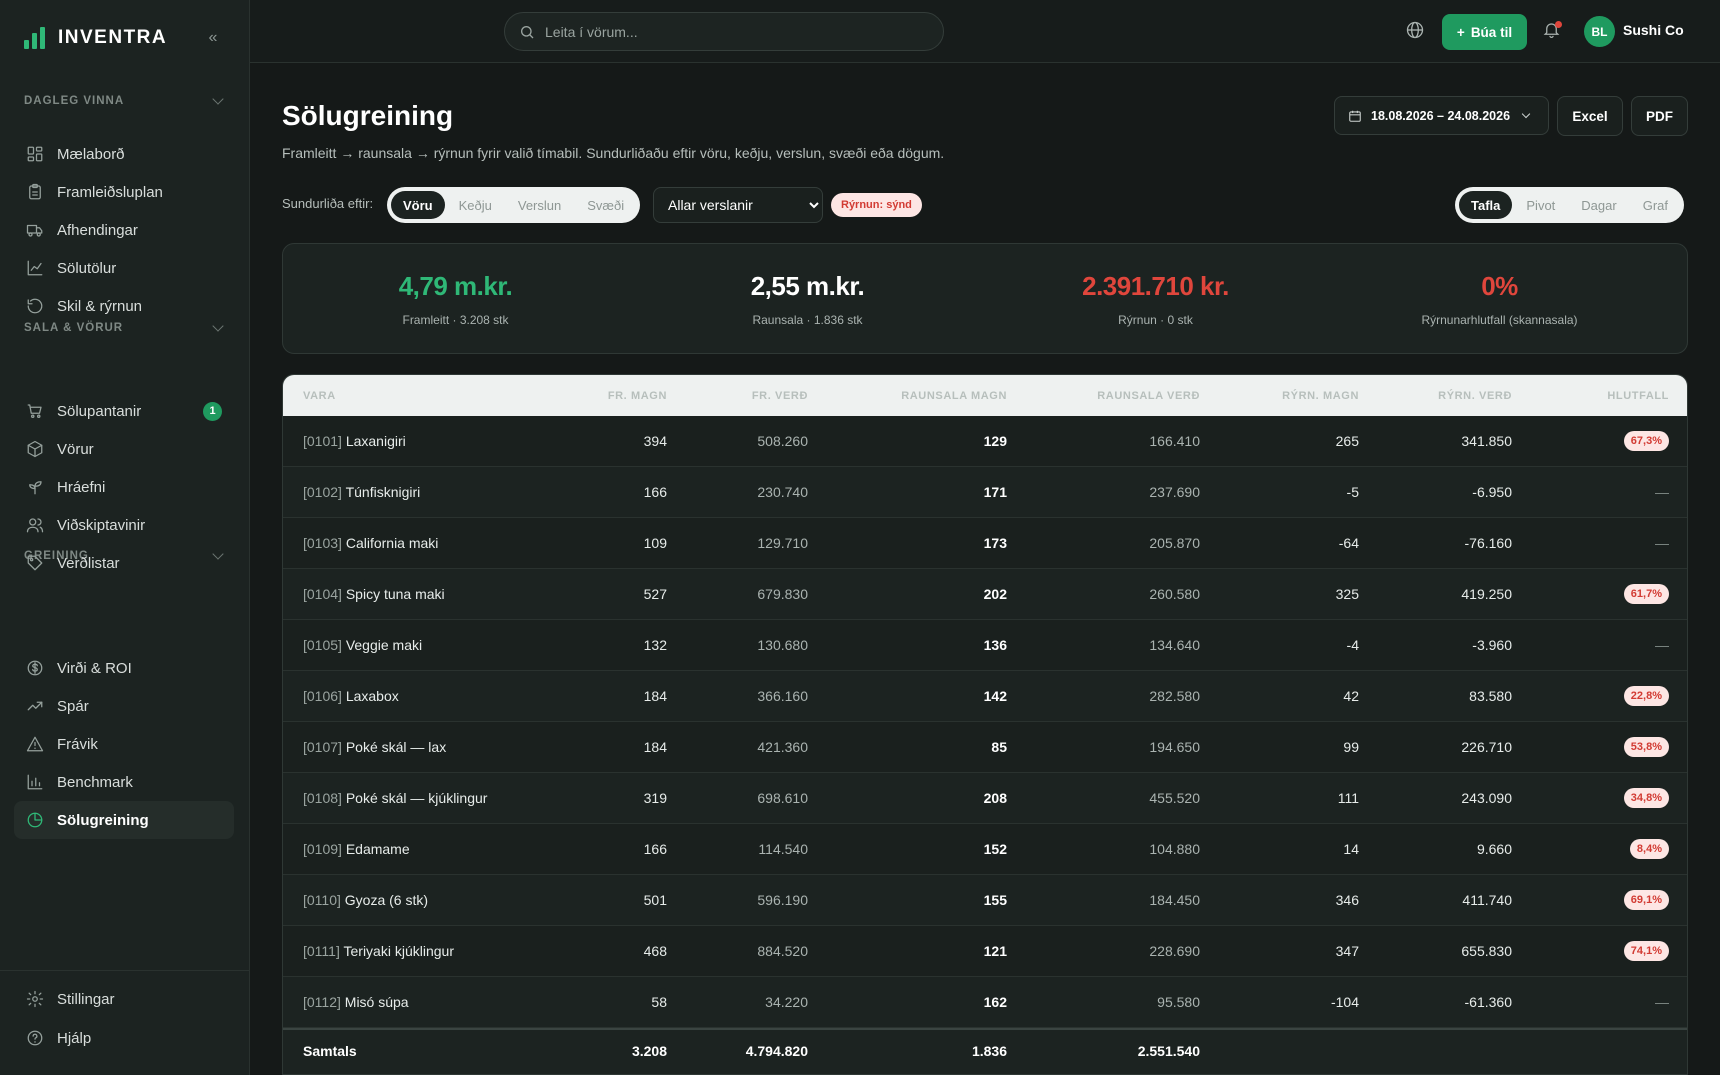 The height and width of the screenshot is (1075, 1720). What do you see at coordinates (1598, 205) in the screenshot?
I see `view-option-dagar: Dagar` at bounding box center [1598, 205].